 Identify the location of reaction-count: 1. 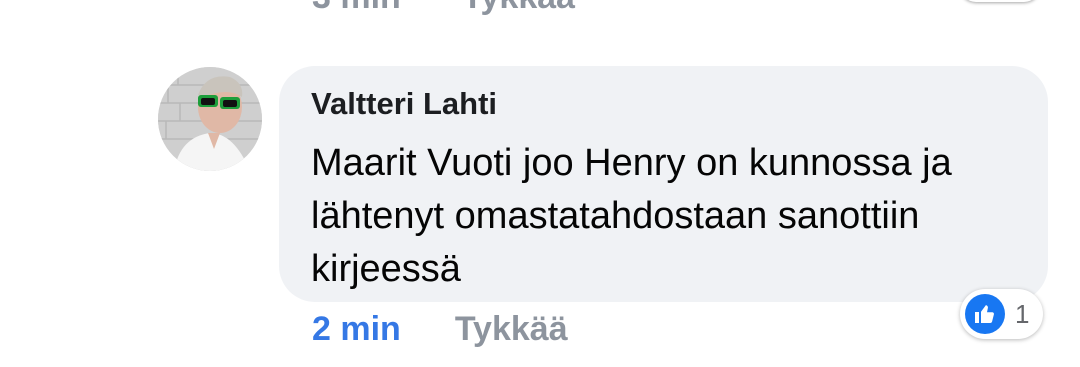
(1022, 313).